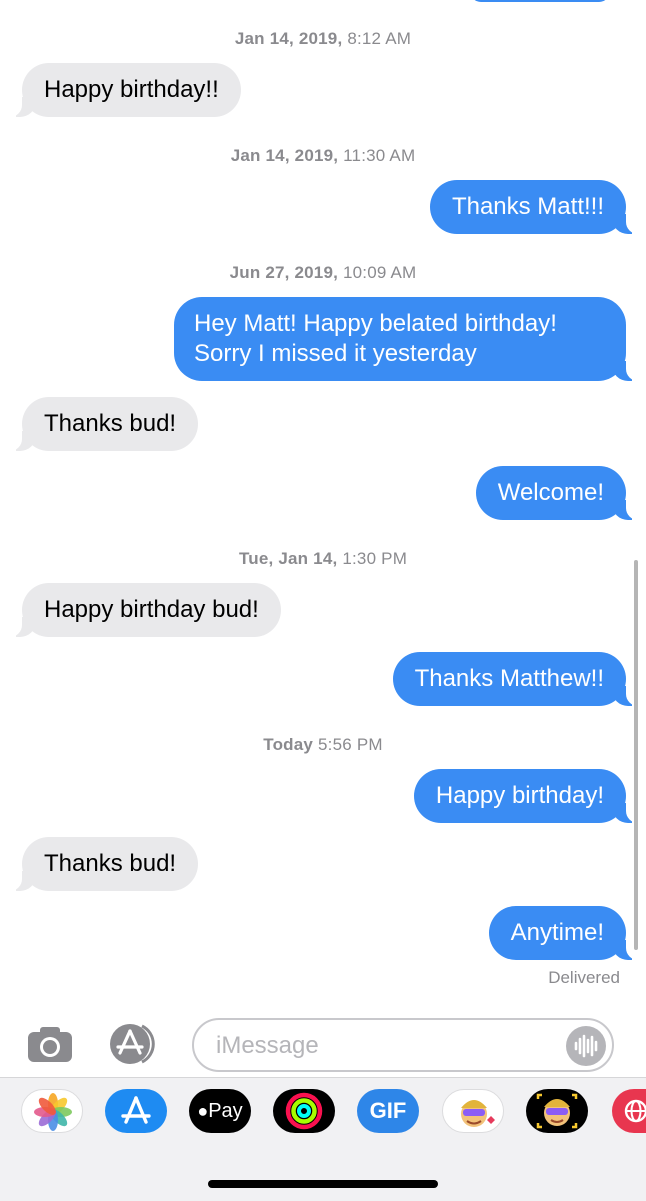 Image resolution: width=646 pixels, height=1201 pixels. I want to click on outgoing-message-bubble: Happy birthday!, so click(529, 796).